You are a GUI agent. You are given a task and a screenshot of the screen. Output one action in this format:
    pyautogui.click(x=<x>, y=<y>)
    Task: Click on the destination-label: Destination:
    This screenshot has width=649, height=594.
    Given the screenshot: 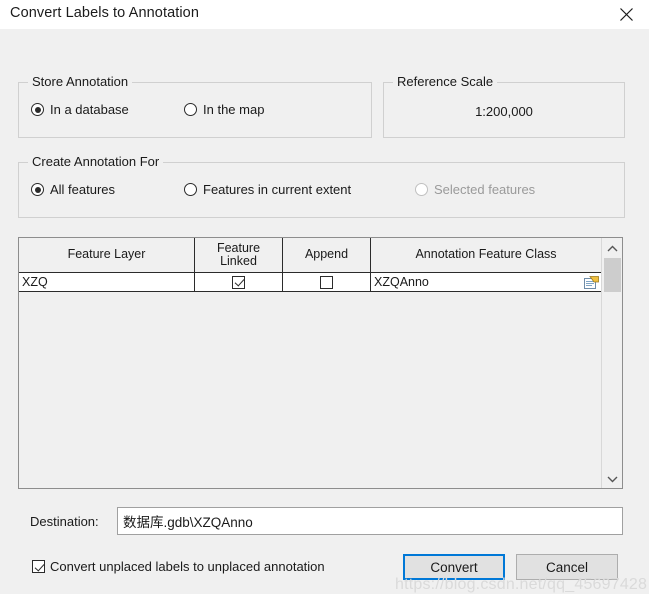 What is the action you would take?
    pyautogui.click(x=64, y=521)
    